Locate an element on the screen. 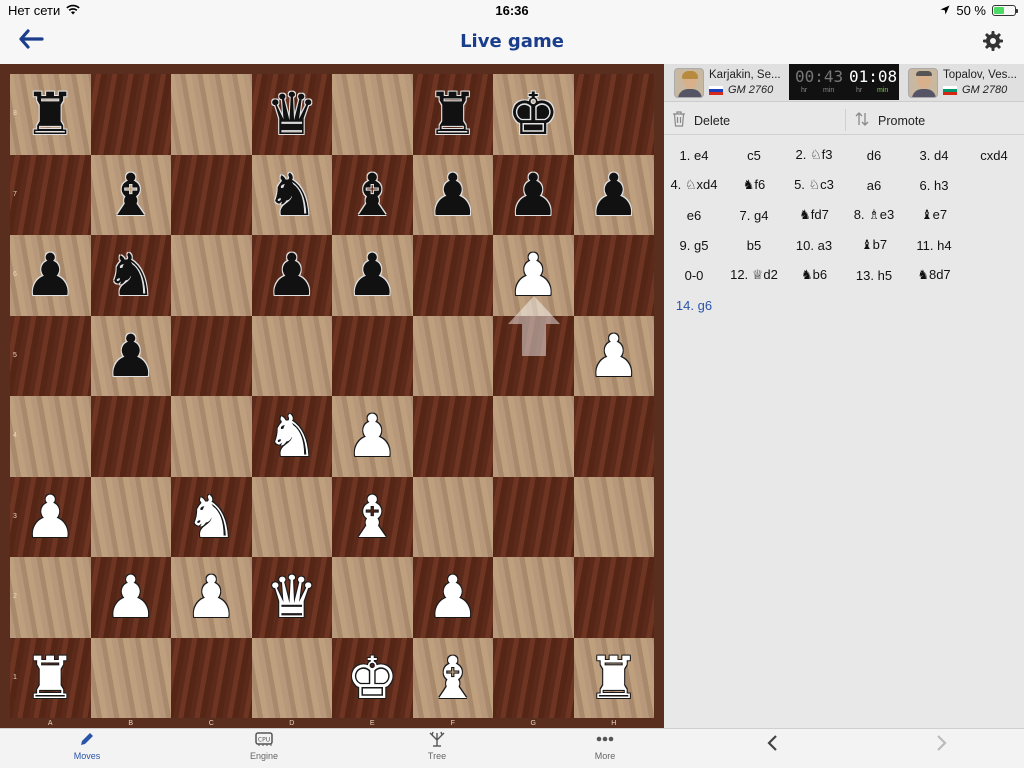  move-item: 7. g4 is located at coordinates (754, 215).